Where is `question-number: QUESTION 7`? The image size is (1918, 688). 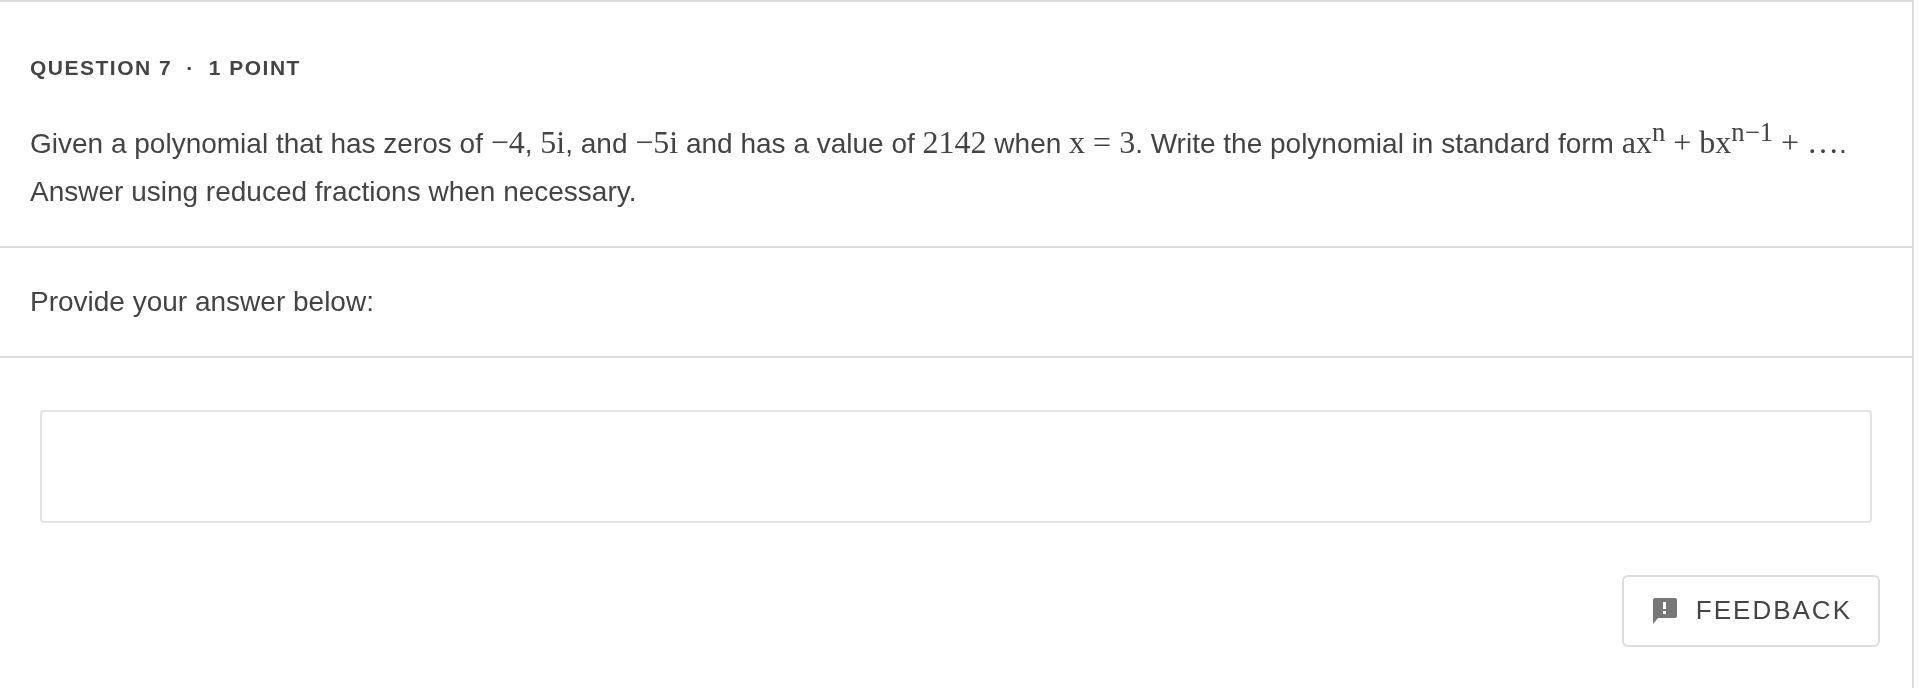
question-number: QUESTION 7 is located at coordinates (101, 68).